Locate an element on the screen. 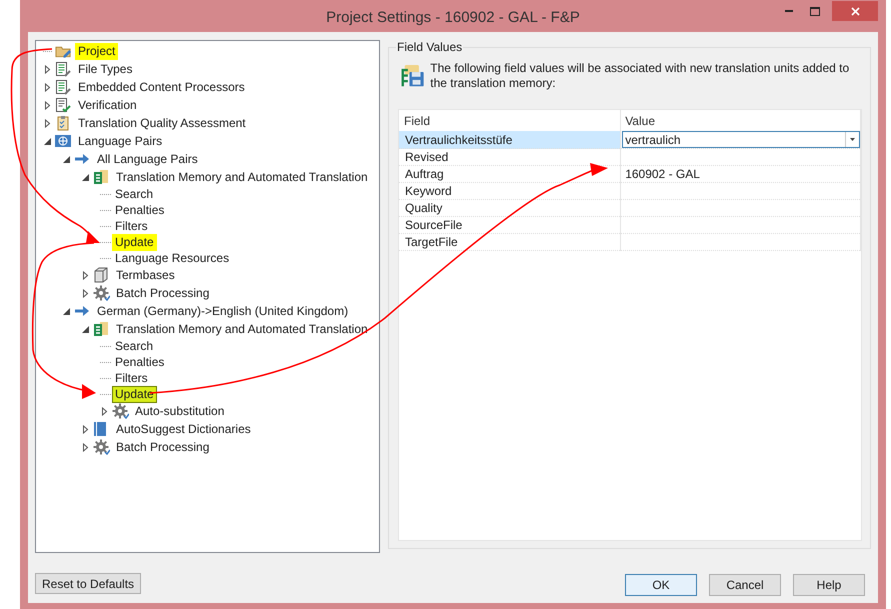 This screenshot has height=609, width=891. dialog-button: OK is located at coordinates (661, 585).